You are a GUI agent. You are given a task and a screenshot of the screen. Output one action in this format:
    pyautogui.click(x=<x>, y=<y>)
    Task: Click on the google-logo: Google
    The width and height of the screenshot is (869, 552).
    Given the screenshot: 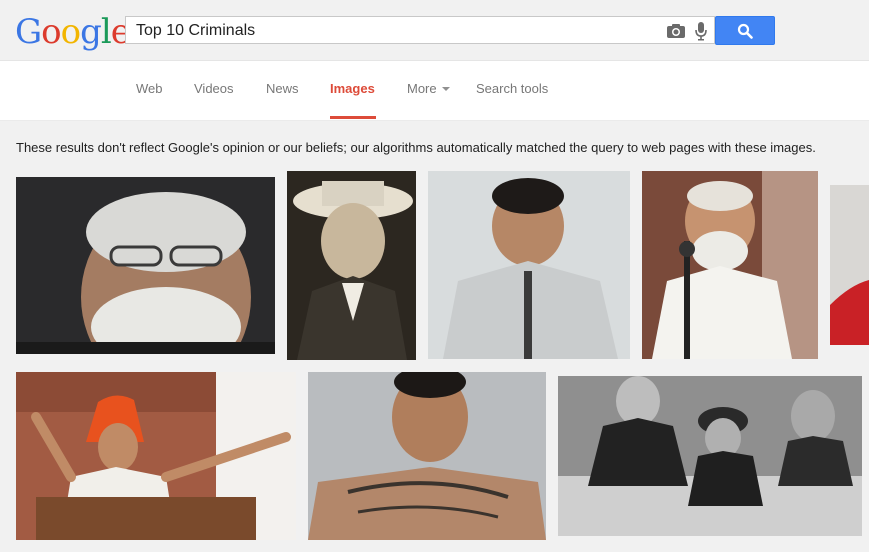 What is the action you would take?
    pyautogui.click(x=73, y=32)
    